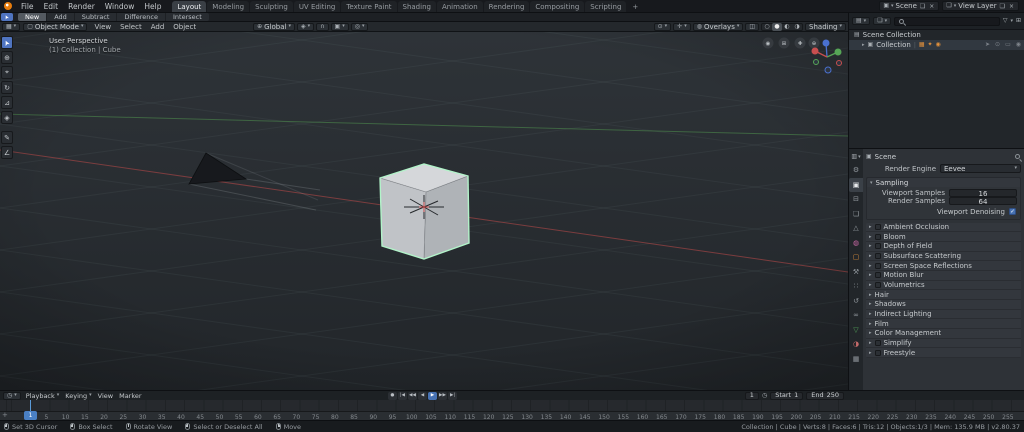 The image size is (1024, 432). What do you see at coordinates (909, 6) in the screenshot?
I see `scene-selector: ▣ ▾ Scene ❏ ×` at bounding box center [909, 6].